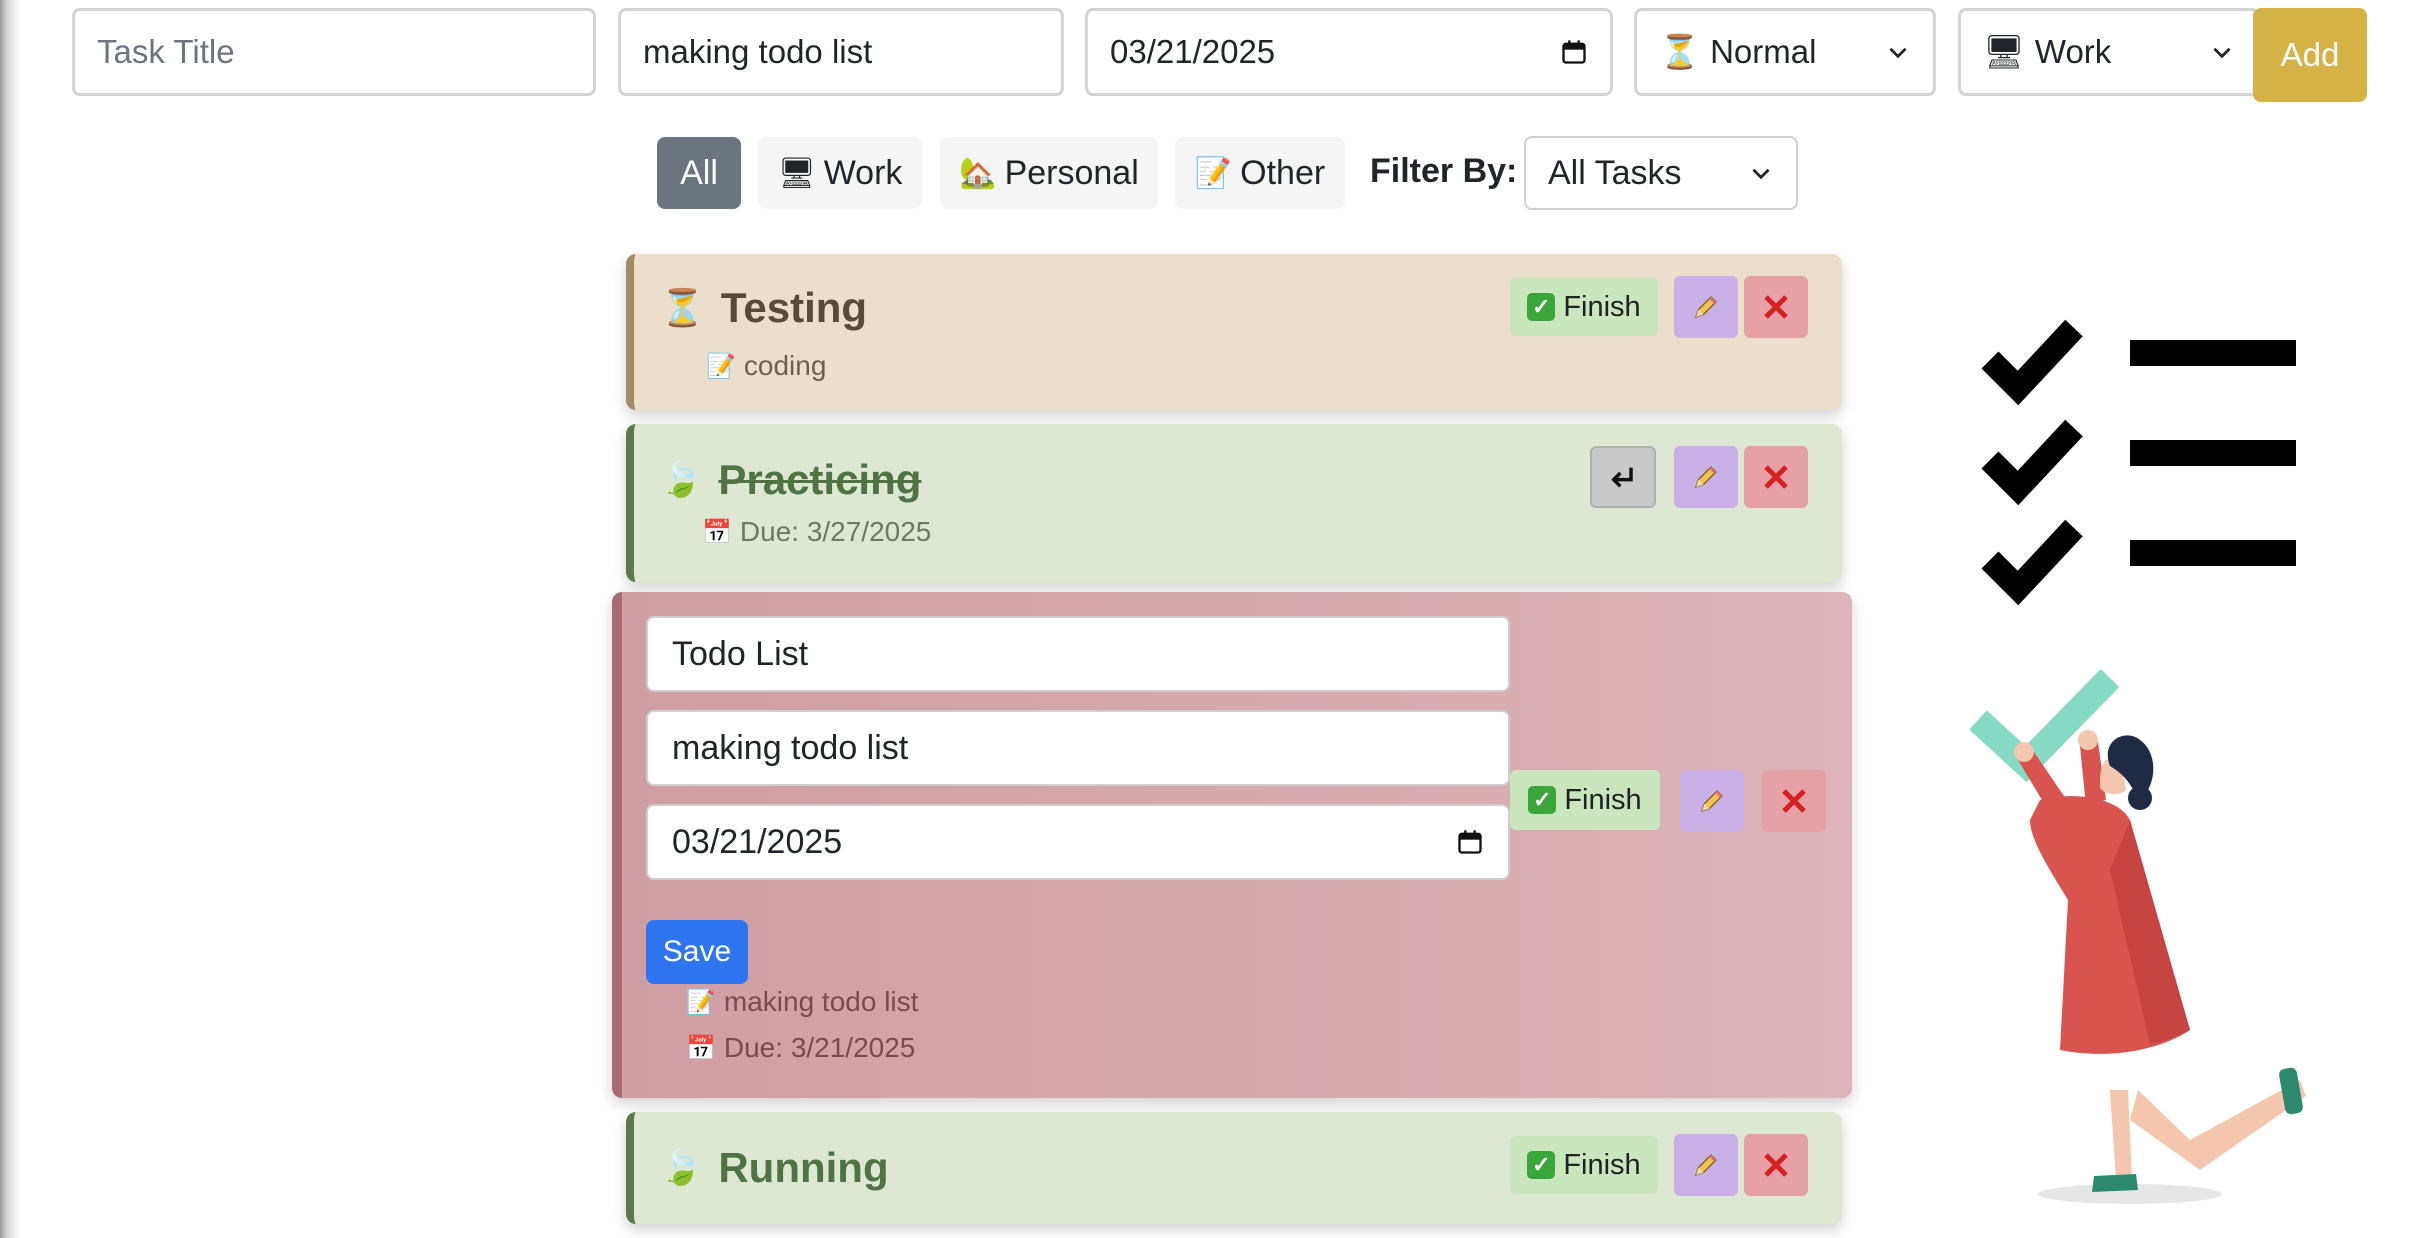 This screenshot has width=2428, height=1238. I want to click on task-card-testing: ⏳ Testing 📝 coding ✓ Finish, so click(1234, 332).